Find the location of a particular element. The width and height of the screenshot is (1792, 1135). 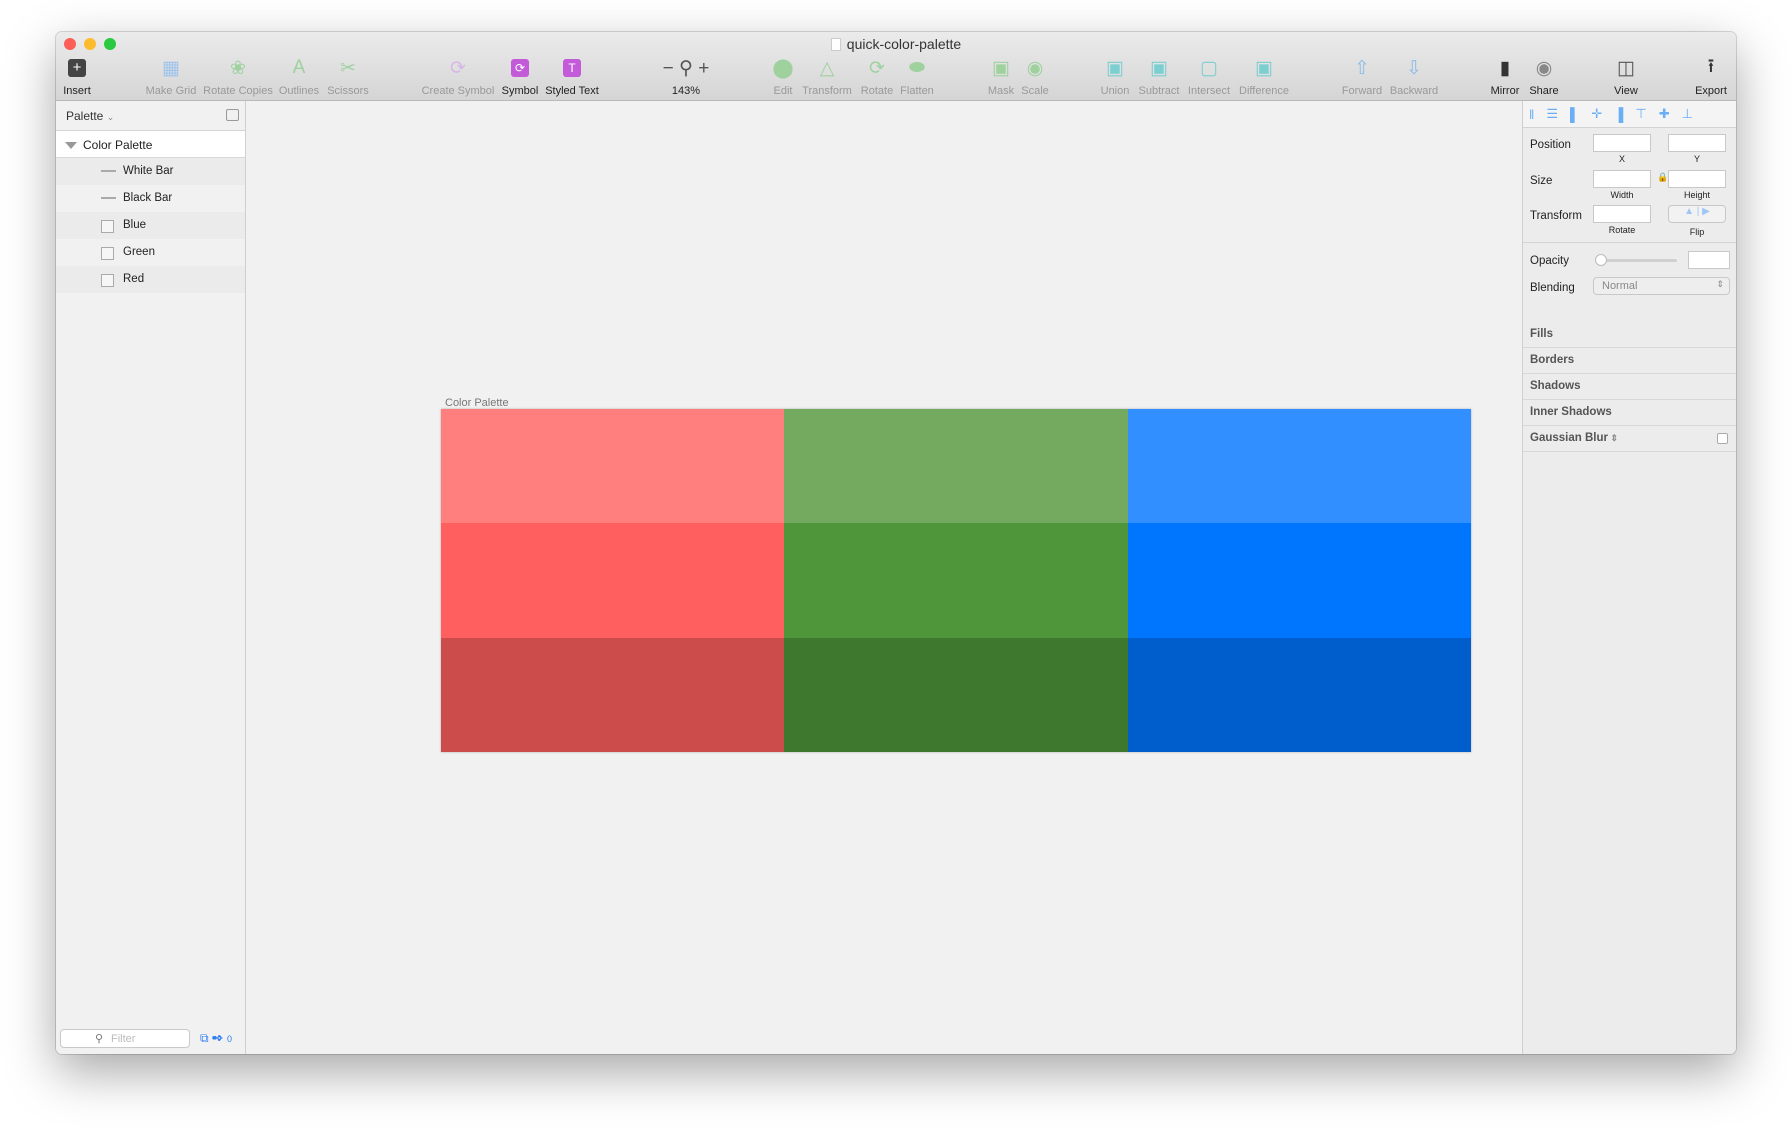

layer-red: Red is located at coordinates (150, 279).